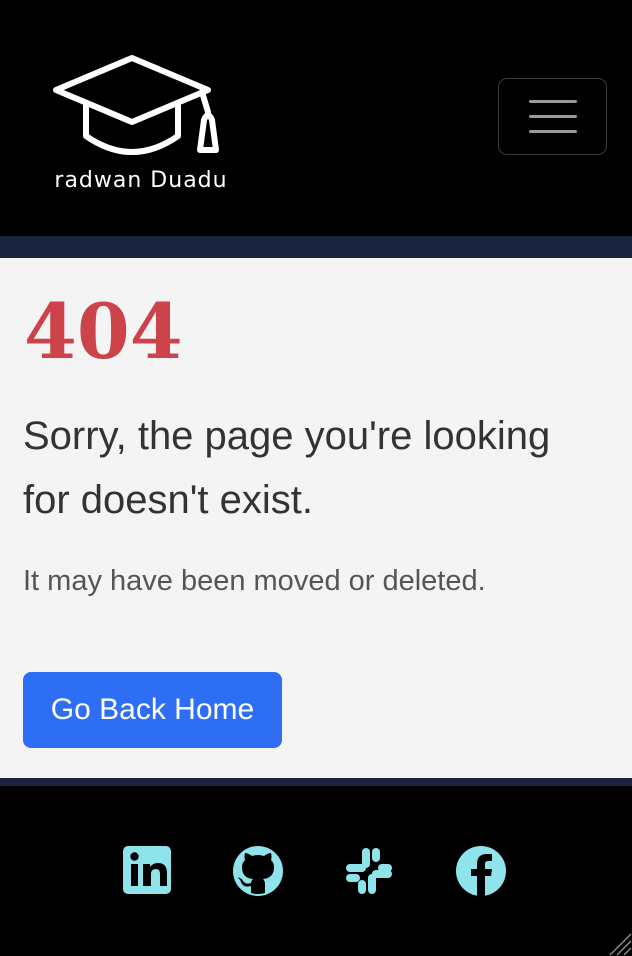  I want to click on brand-name: radwan Duadu, so click(141, 180).